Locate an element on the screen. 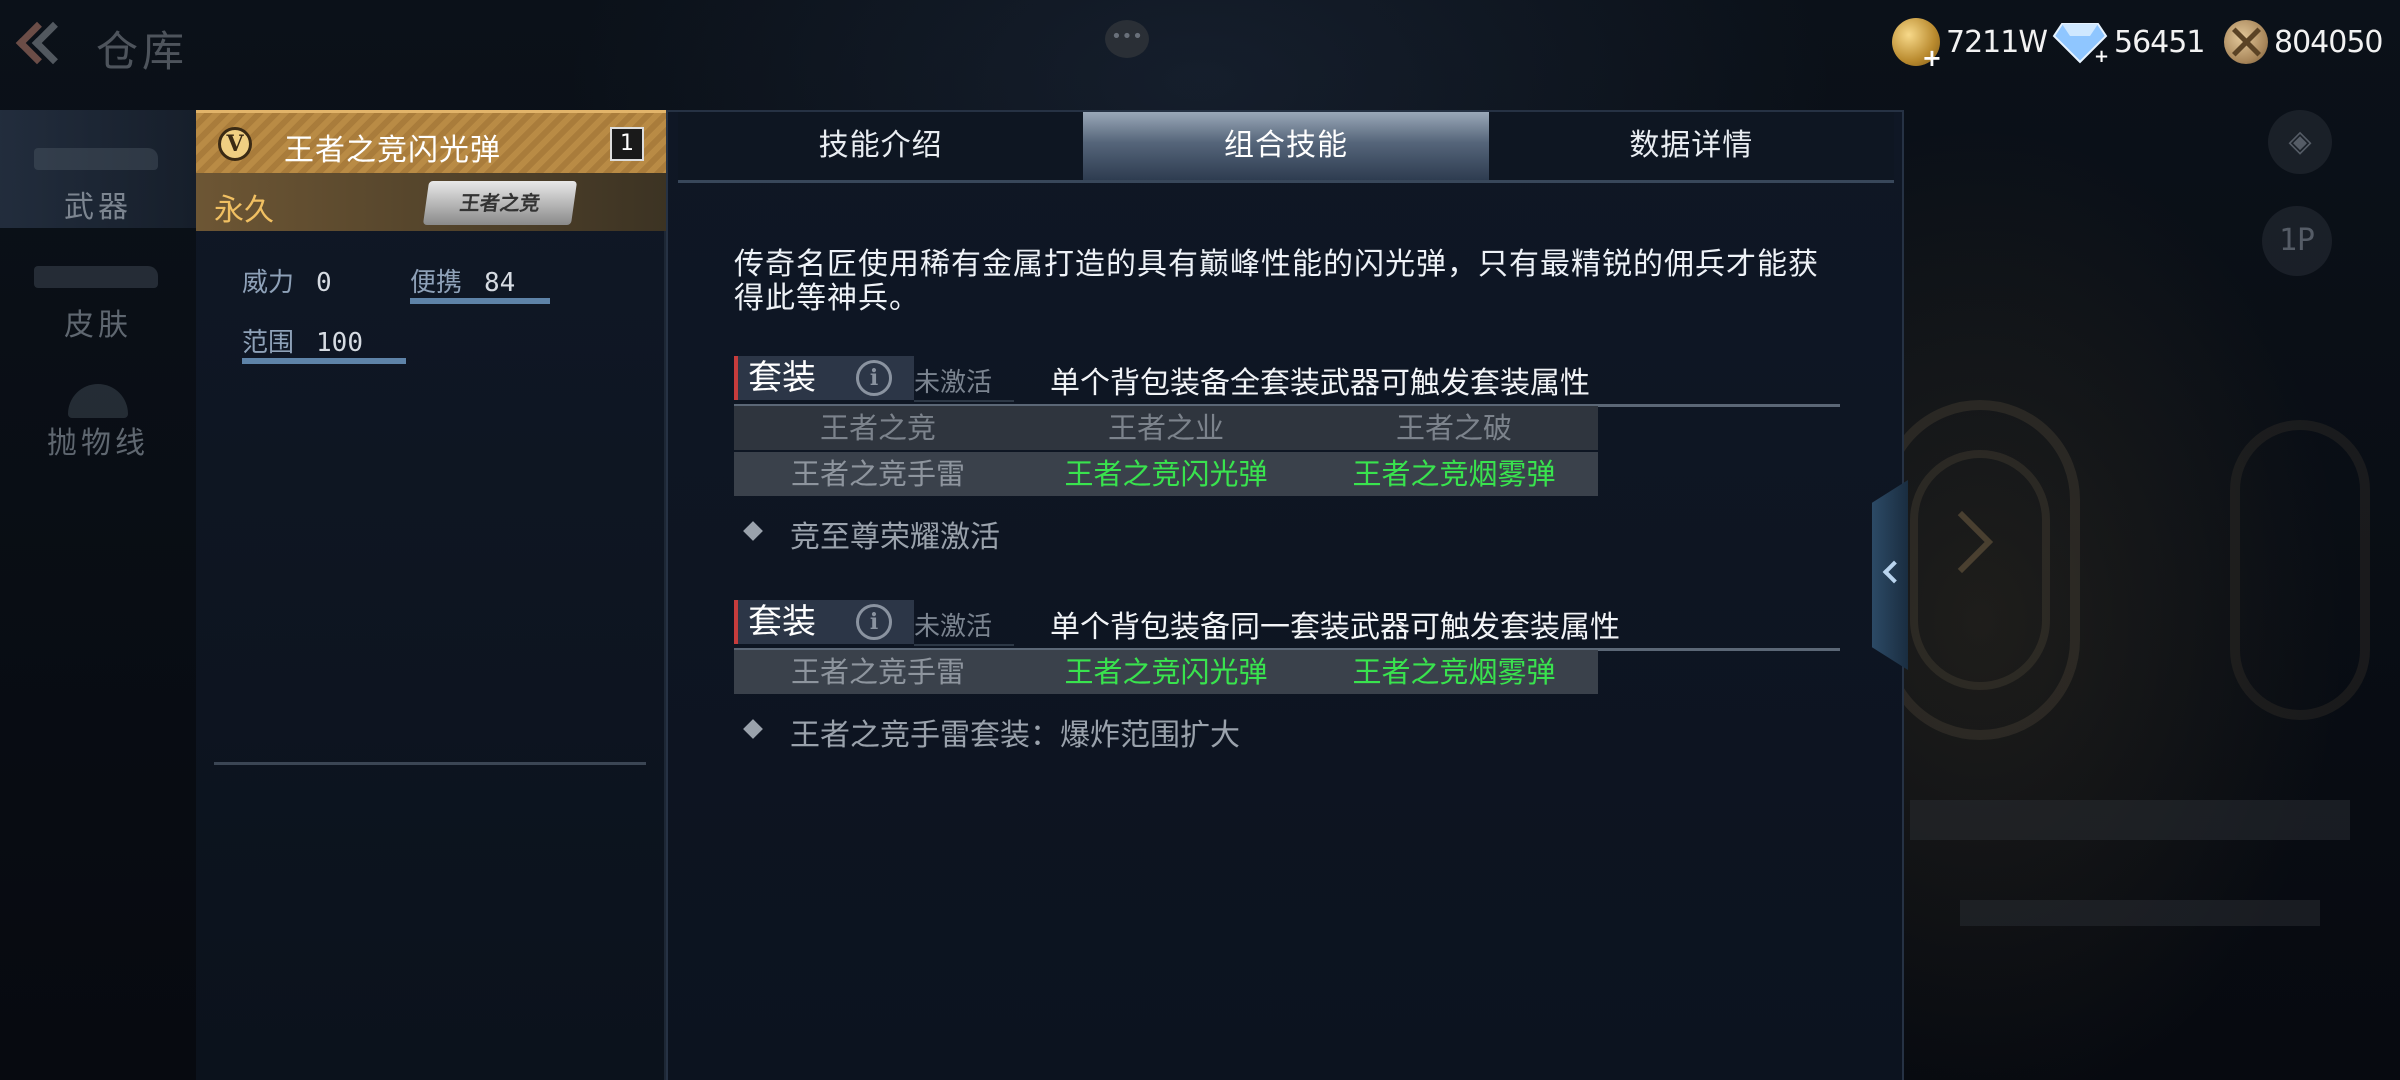 The height and width of the screenshot is (1080, 2400). item-header-subrow: 永久 王者之竞 is located at coordinates (431, 202).